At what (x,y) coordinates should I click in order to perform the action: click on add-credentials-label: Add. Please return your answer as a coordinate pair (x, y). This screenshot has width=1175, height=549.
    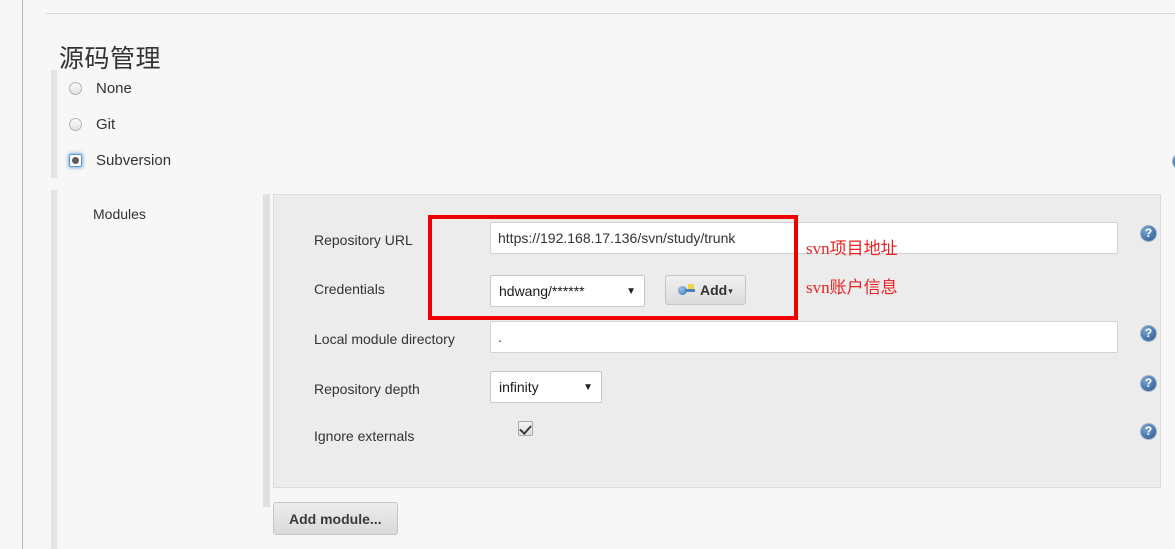
    Looking at the image, I should click on (714, 290).